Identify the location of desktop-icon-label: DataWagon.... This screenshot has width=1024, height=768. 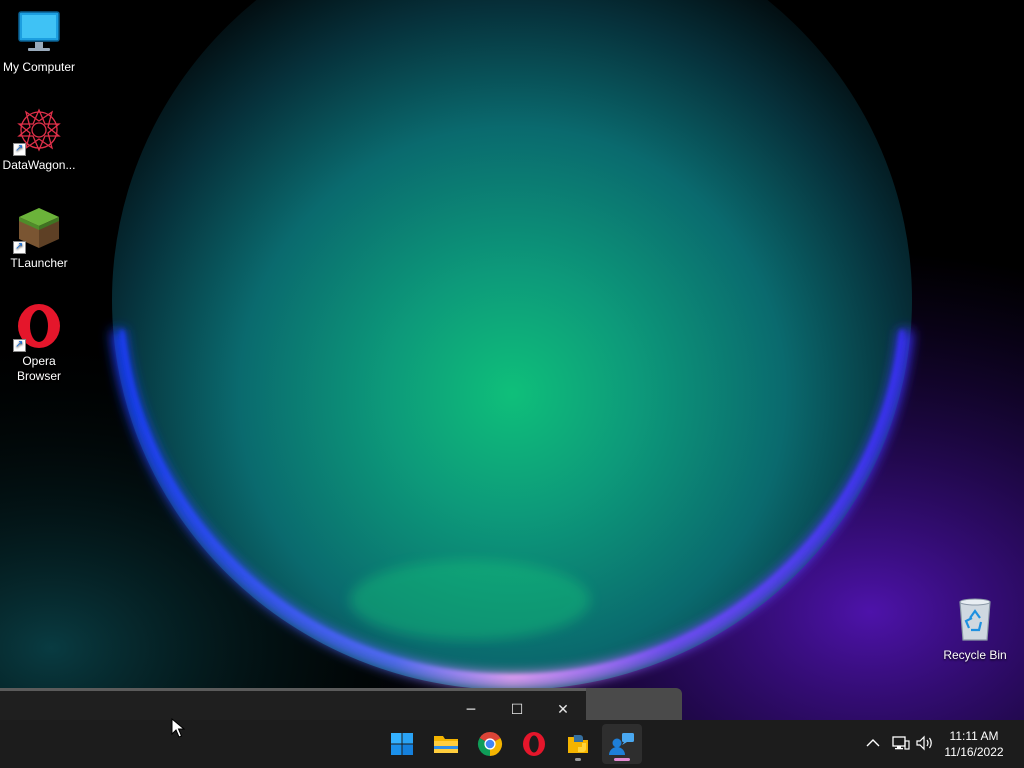
(39, 165).